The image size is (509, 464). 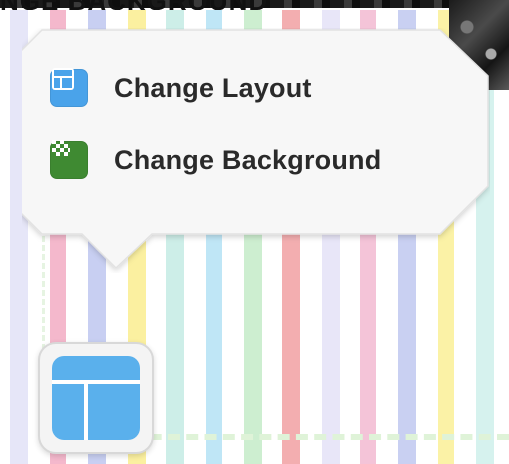 What do you see at coordinates (213, 87) in the screenshot?
I see `change-layout-label: Change Layout` at bounding box center [213, 87].